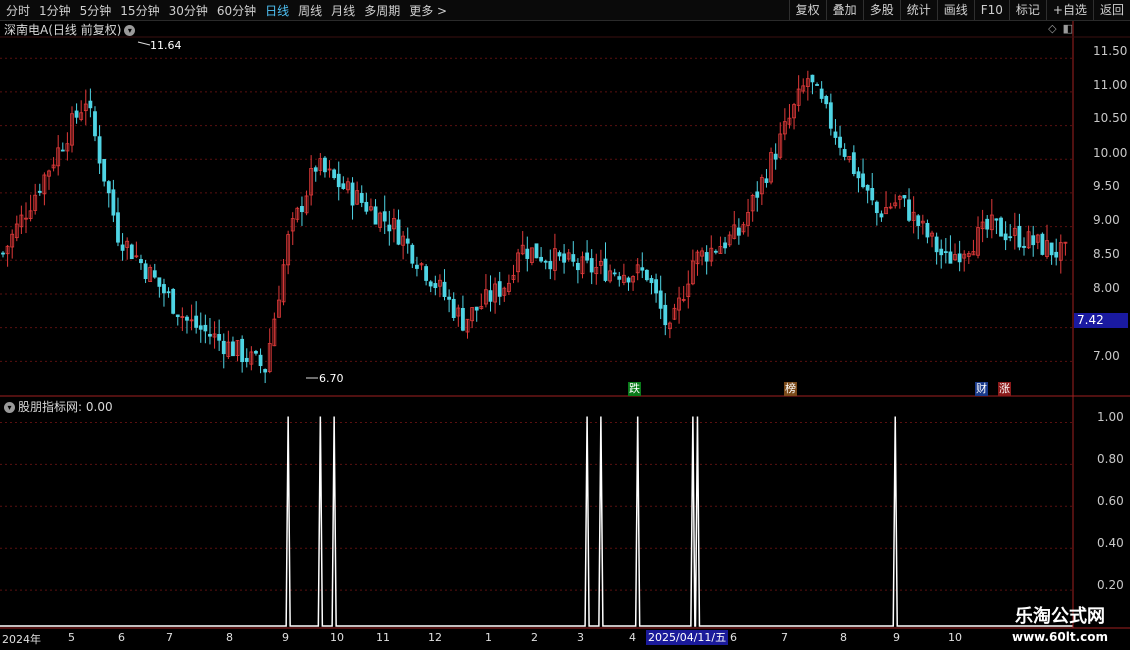 The height and width of the screenshot is (650, 1130). Describe the element at coordinates (48, 407) in the screenshot. I see `indicator-name: 股朋指标网` at that location.